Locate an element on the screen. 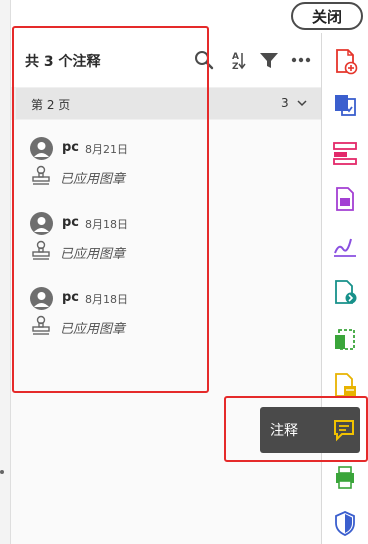 This screenshot has width=368, height=544. tools-sidebar is located at coordinates (345, 288).